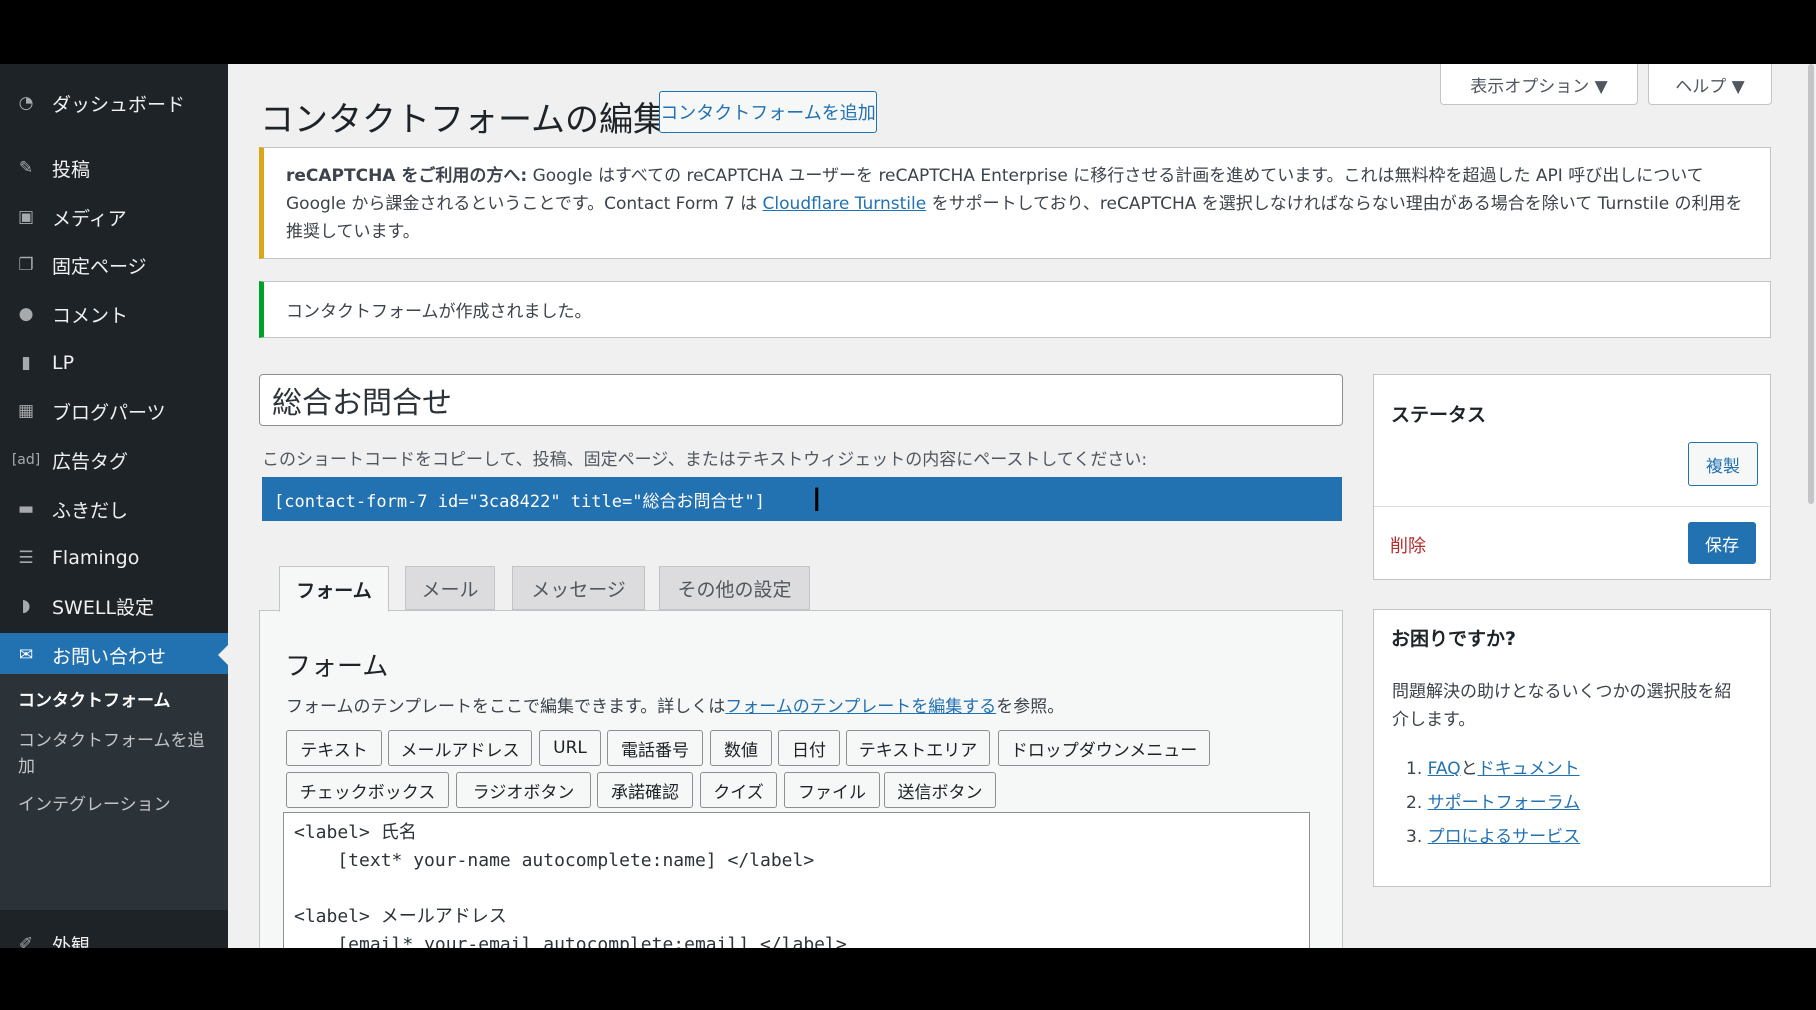  What do you see at coordinates (801, 400) in the screenshot?
I see `form-title-input: 総合お問合せ` at bounding box center [801, 400].